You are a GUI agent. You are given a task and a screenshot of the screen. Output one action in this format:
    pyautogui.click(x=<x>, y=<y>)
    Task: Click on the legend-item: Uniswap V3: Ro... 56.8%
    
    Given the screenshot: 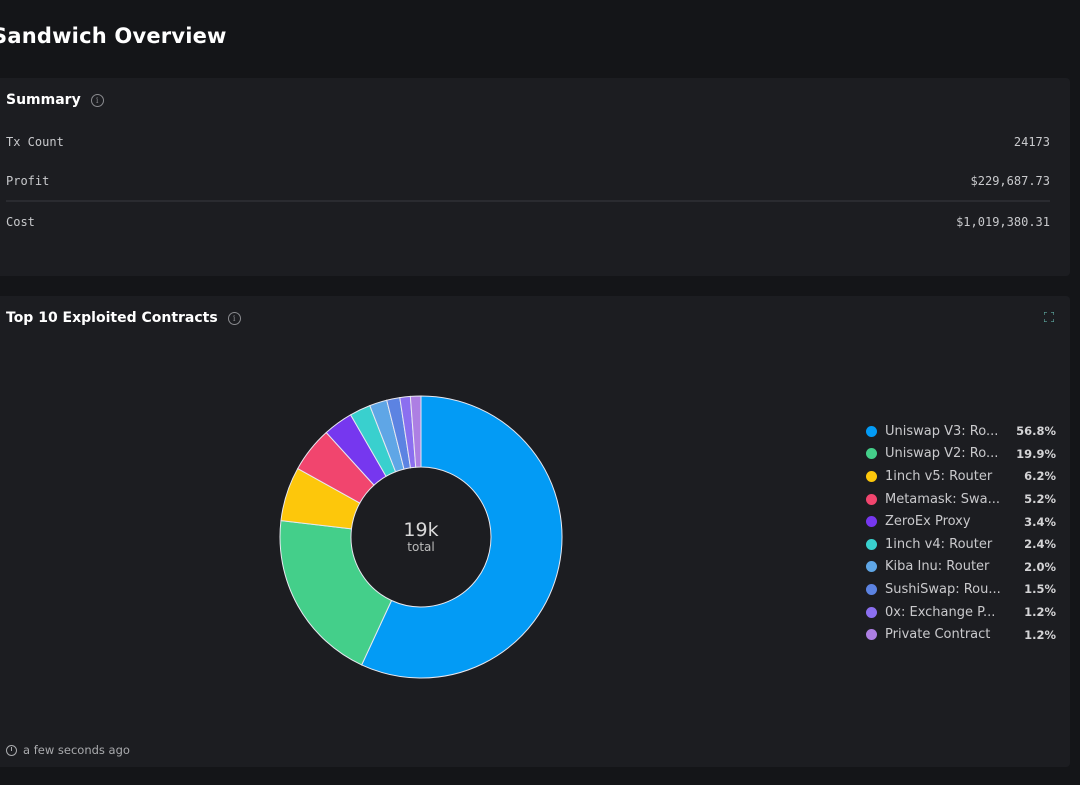 What is the action you would take?
    pyautogui.click(x=961, y=431)
    